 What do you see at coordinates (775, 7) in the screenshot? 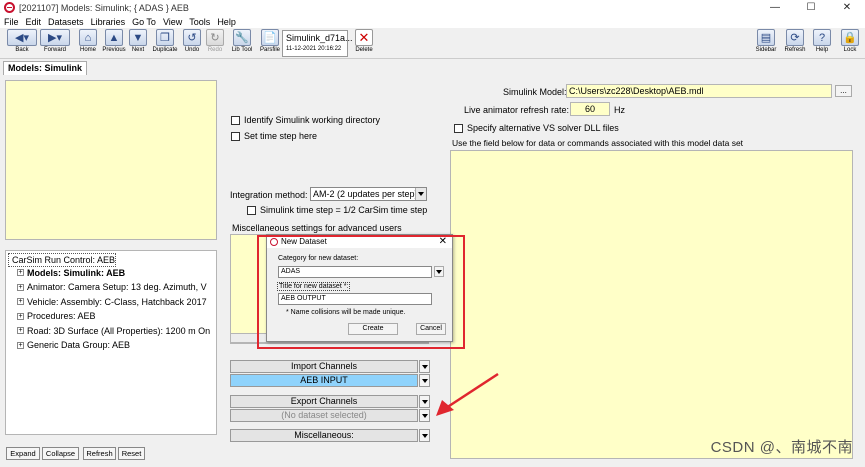
I see `minimize-button: —` at bounding box center [775, 7].